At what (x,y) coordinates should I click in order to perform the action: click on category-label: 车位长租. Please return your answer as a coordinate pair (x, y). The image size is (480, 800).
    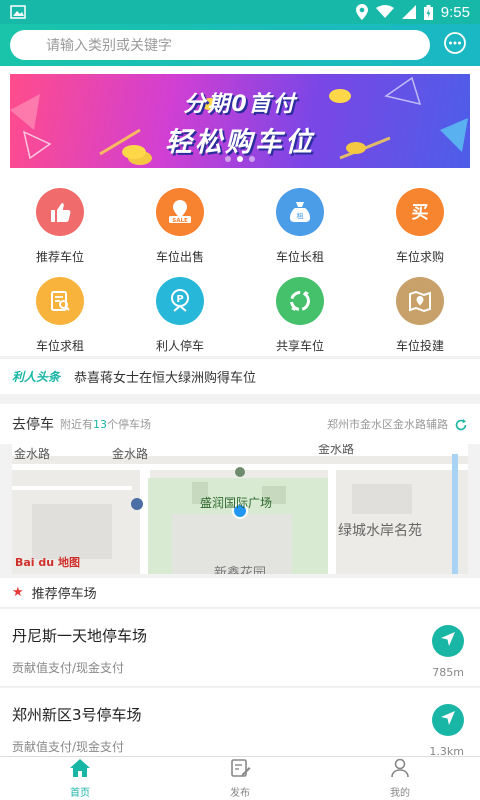
    Looking at the image, I should click on (299, 257).